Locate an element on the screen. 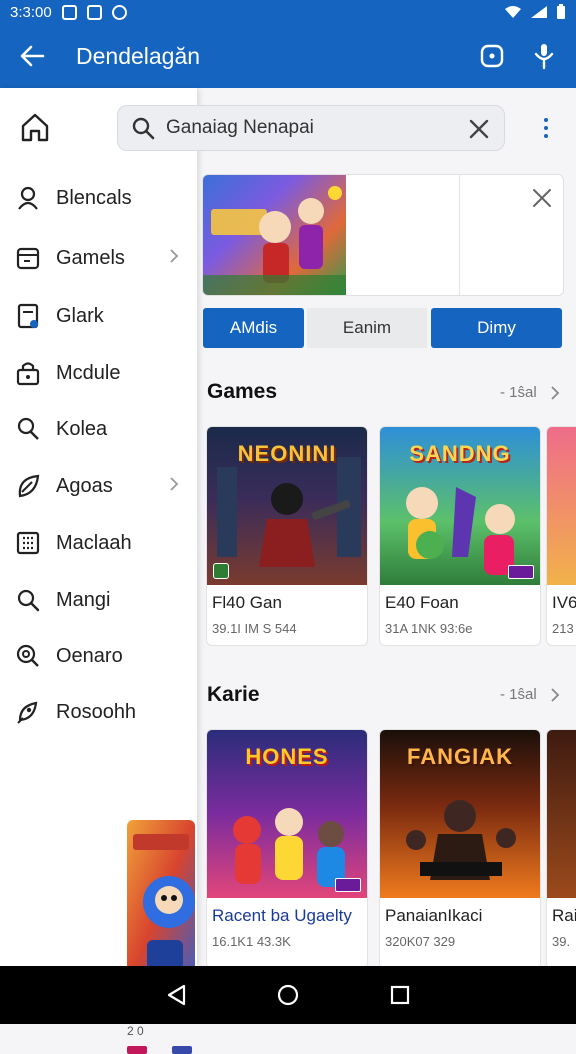  game-meta: 213 is located at coordinates (563, 628).